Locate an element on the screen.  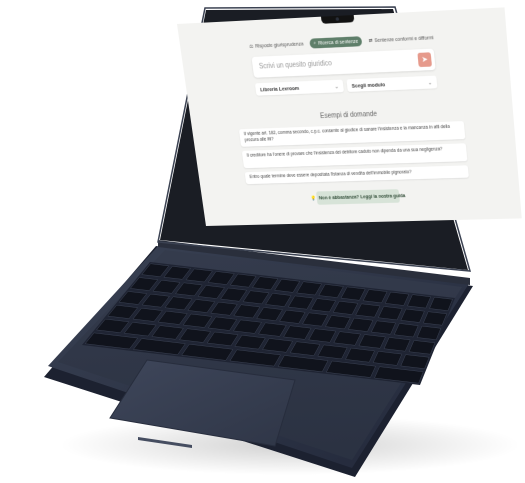
camera-notch is located at coordinates (338, 19).